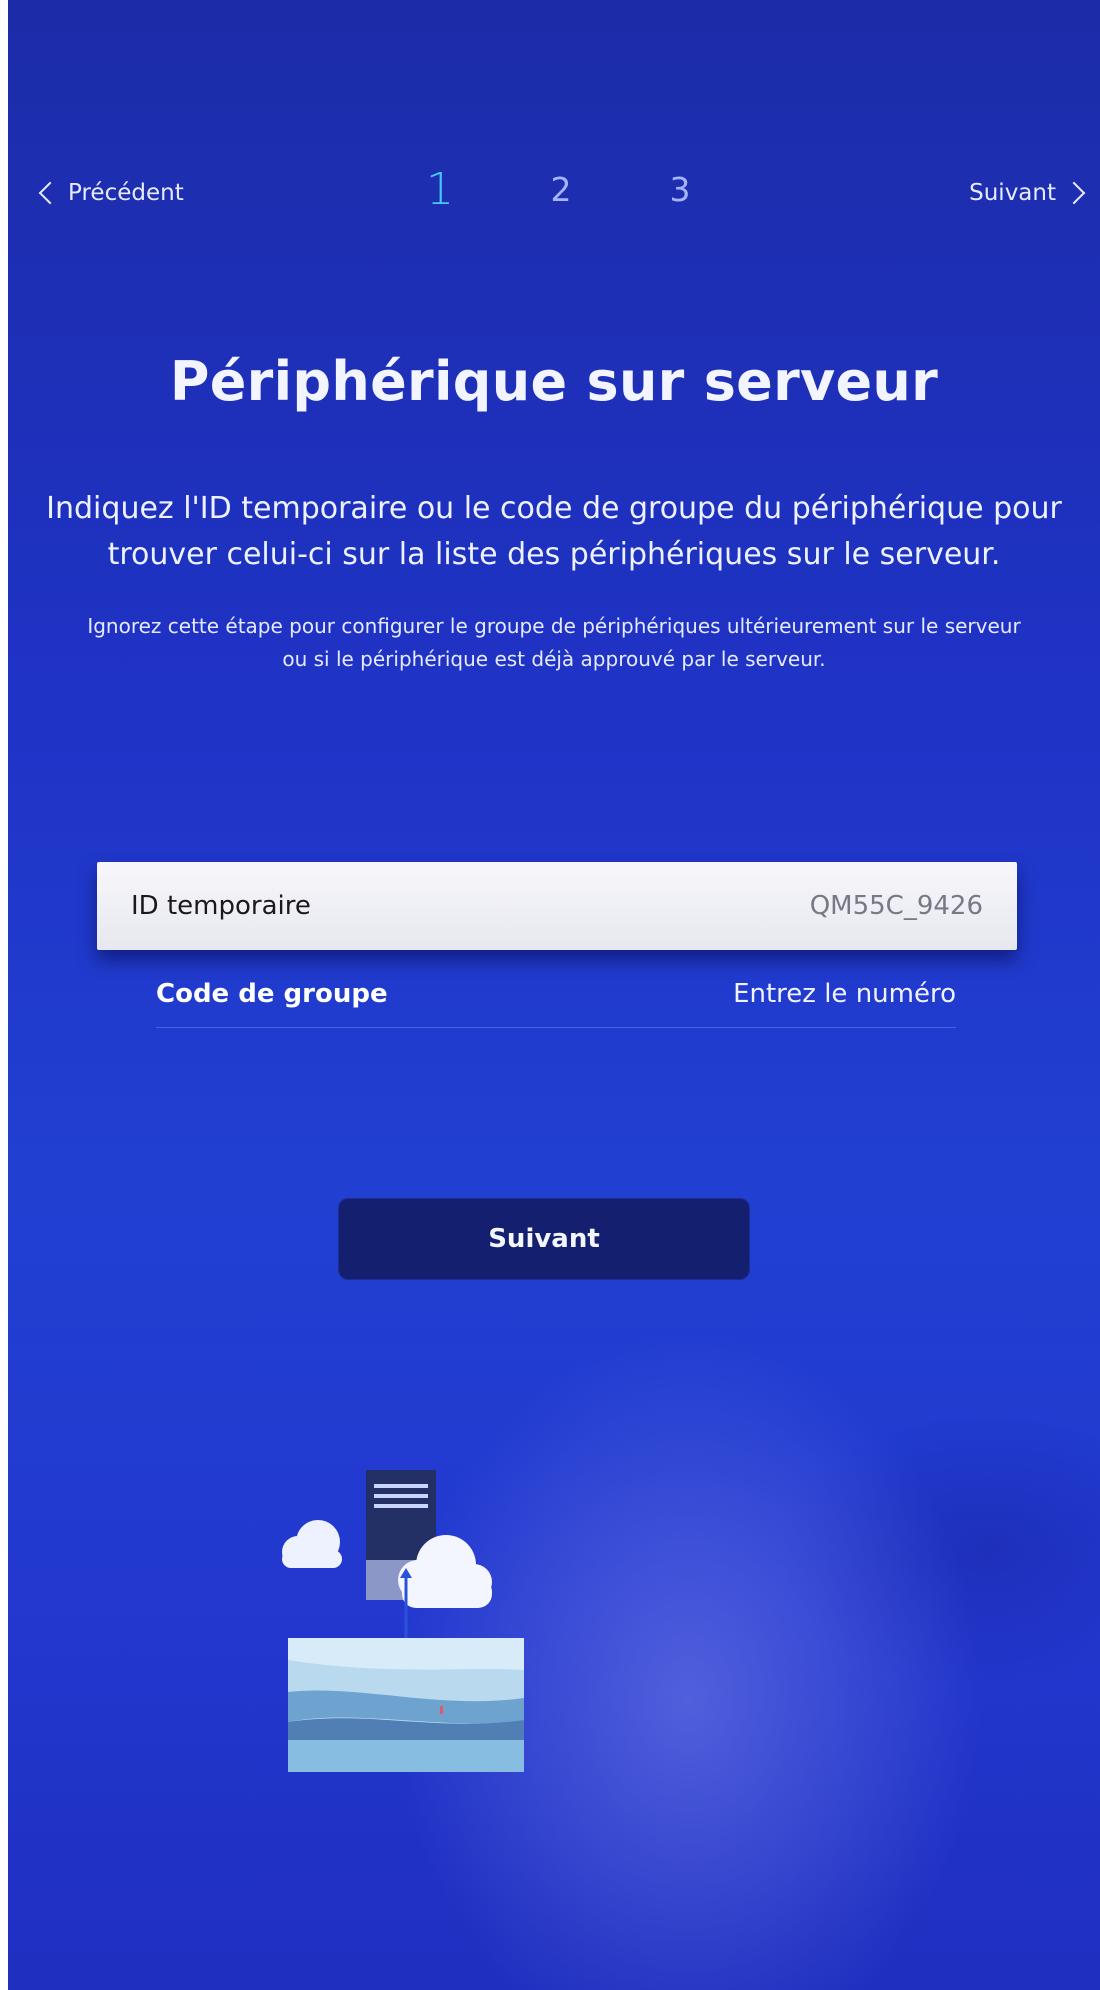 The height and width of the screenshot is (1990, 1100). What do you see at coordinates (50, 193) in the screenshot?
I see `chevron-left-icon` at bounding box center [50, 193].